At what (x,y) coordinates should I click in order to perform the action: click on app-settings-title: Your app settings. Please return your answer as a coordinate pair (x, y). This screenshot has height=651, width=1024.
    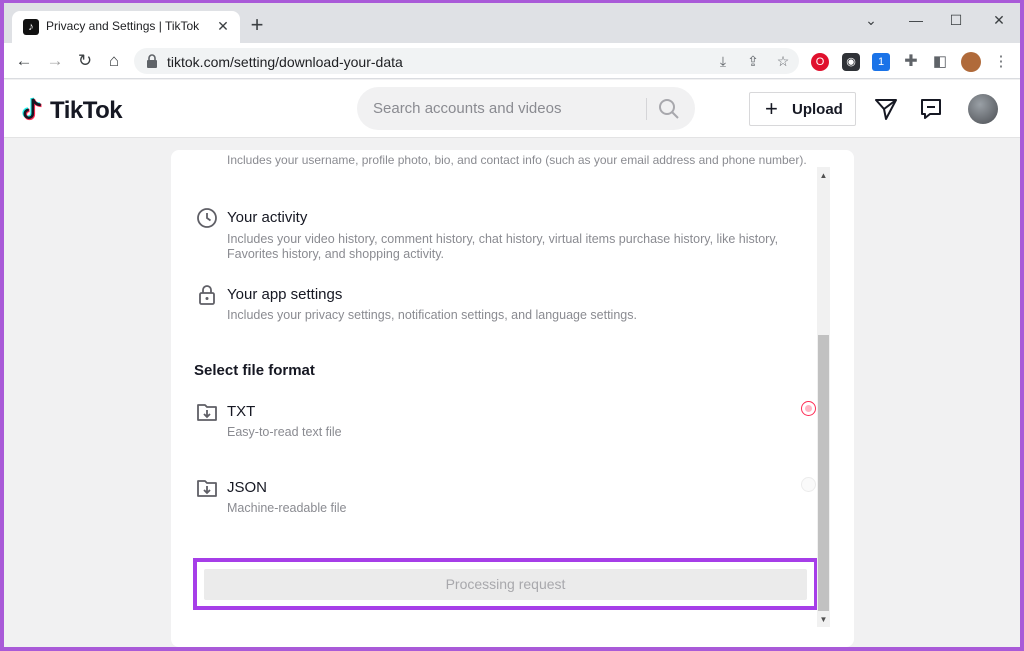
    Looking at the image, I should click on (285, 294).